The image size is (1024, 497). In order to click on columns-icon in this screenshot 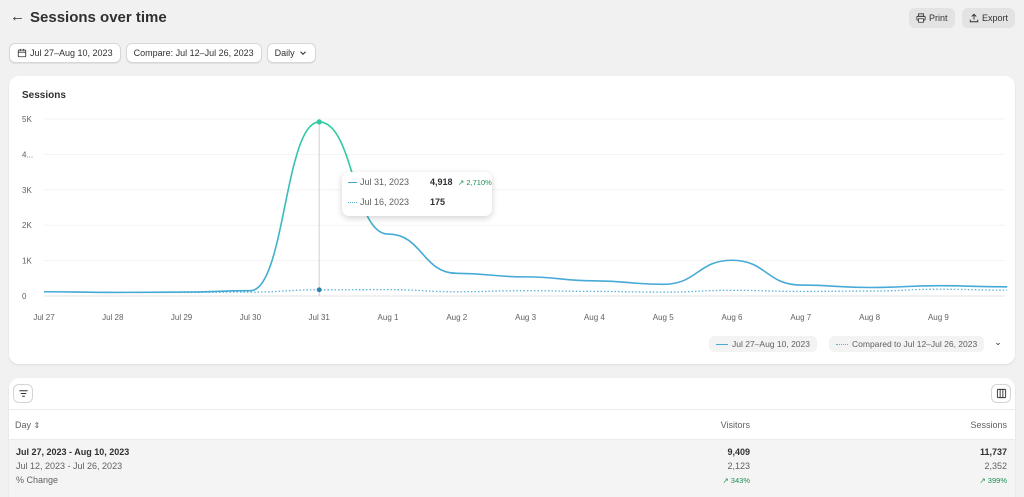, I will do `click(1001, 393)`.